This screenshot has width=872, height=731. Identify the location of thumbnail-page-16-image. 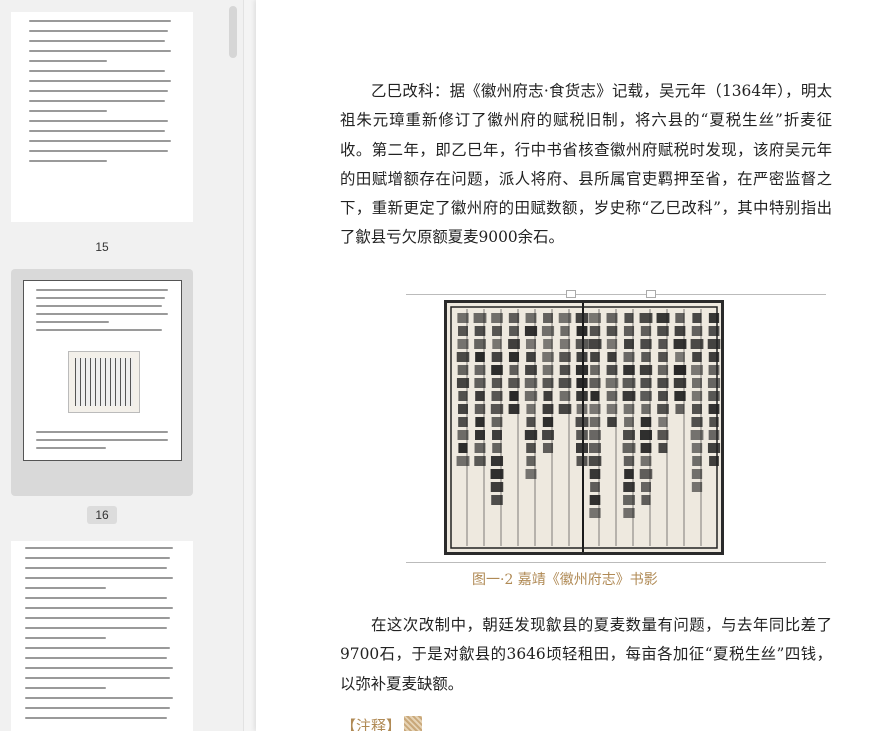
(102, 370).